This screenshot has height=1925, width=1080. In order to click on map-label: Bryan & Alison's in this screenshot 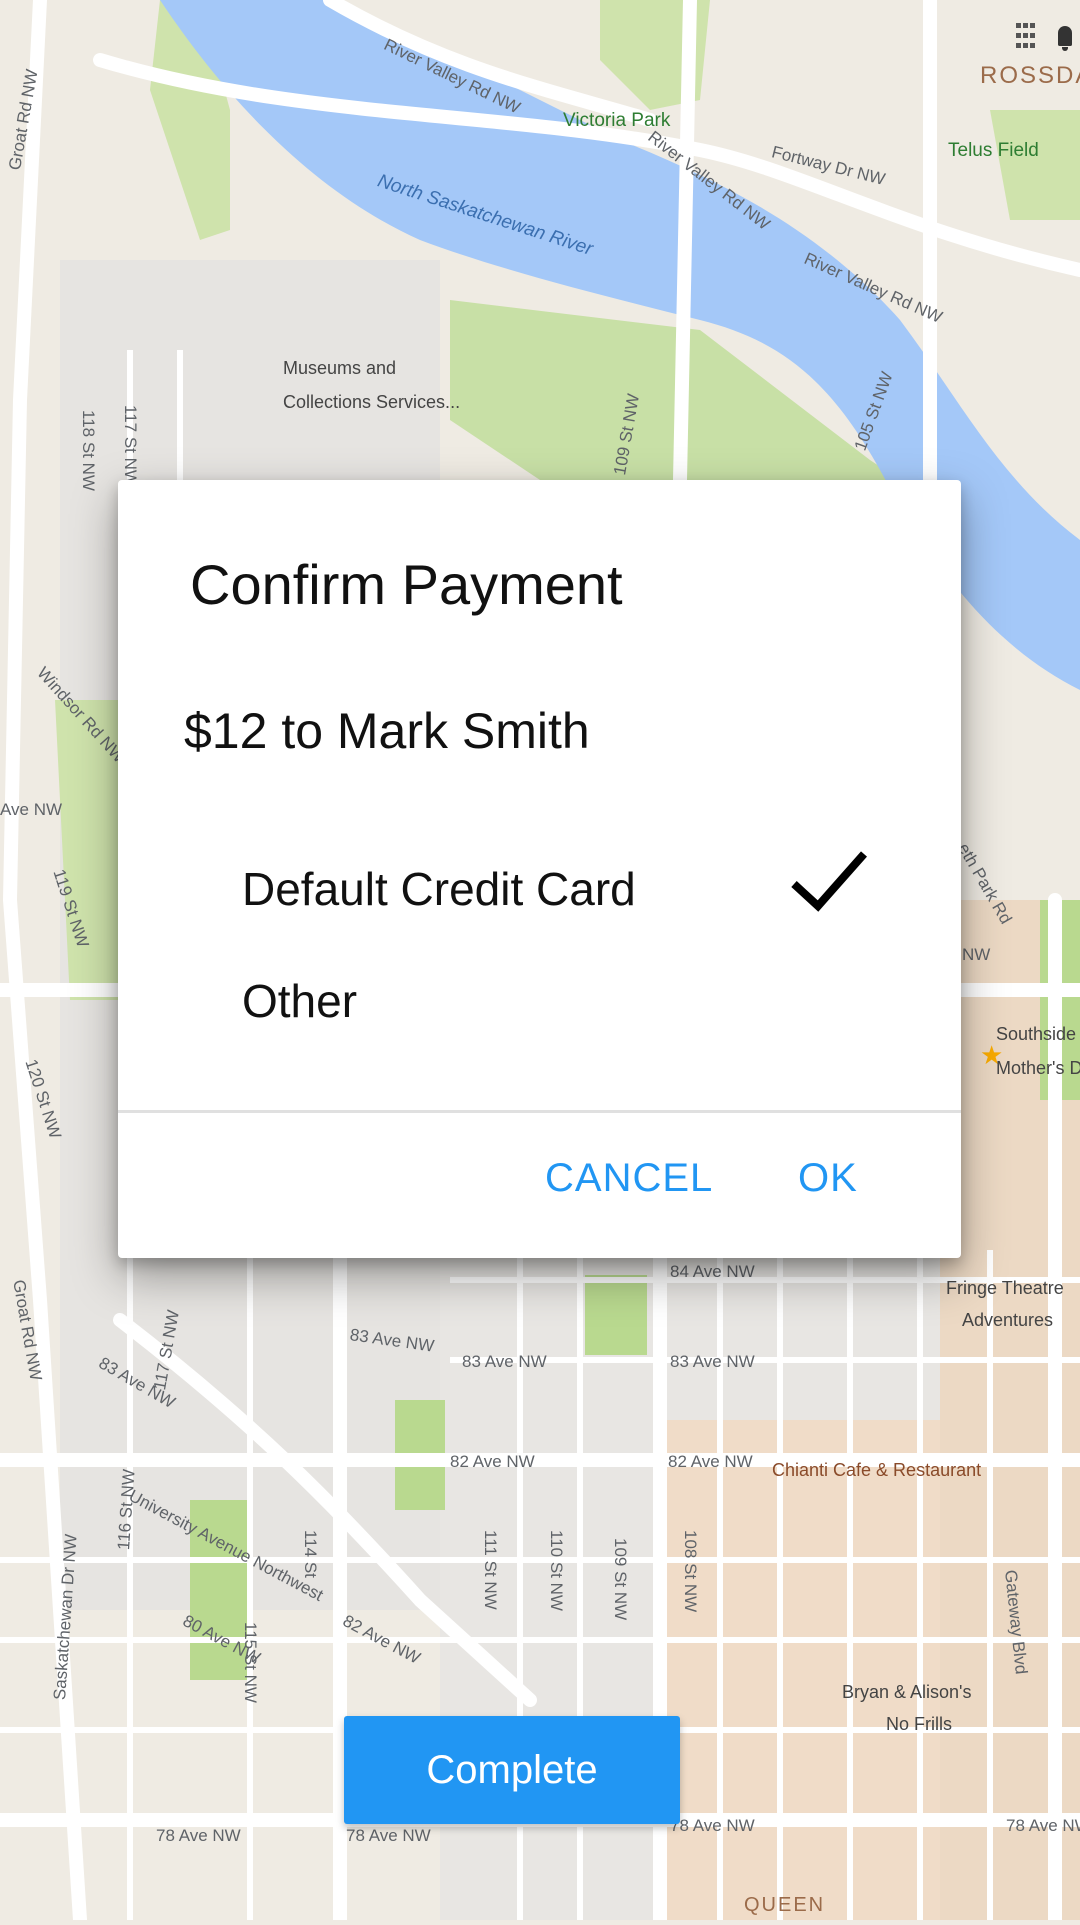, I will do `click(907, 1692)`.